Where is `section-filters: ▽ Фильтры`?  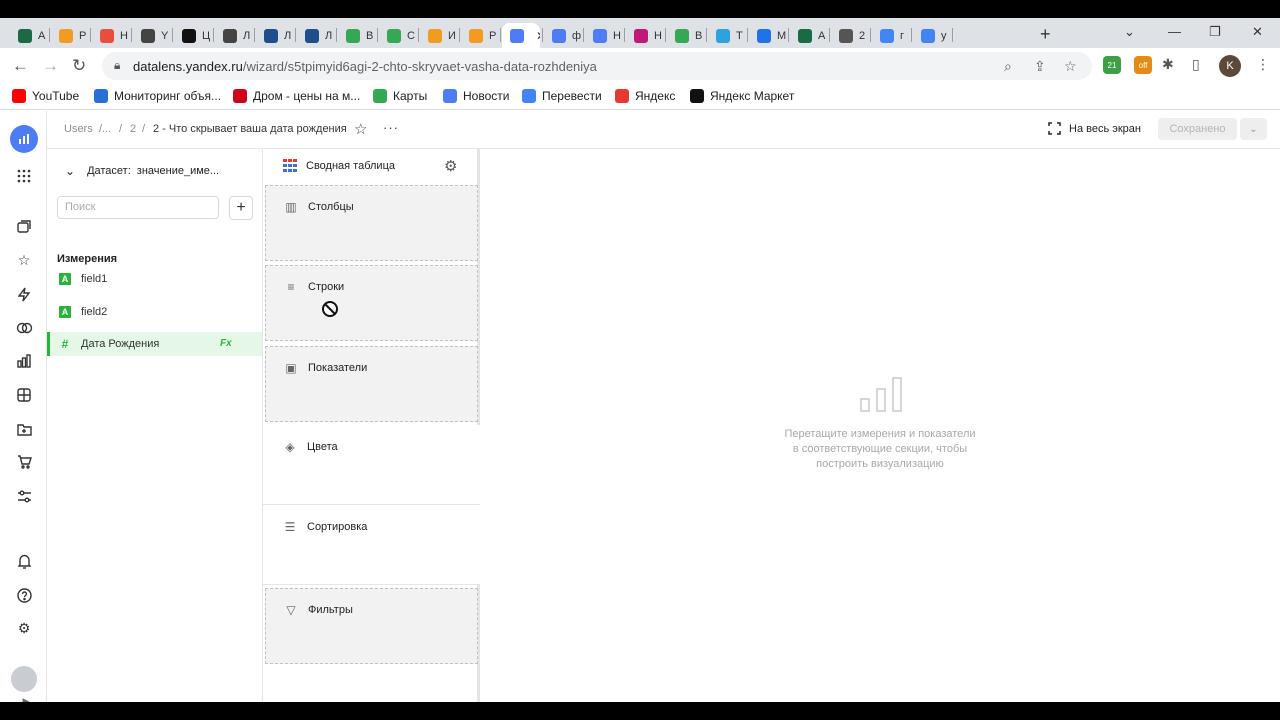 section-filters: ▽ Фильтры is located at coordinates (371, 626).